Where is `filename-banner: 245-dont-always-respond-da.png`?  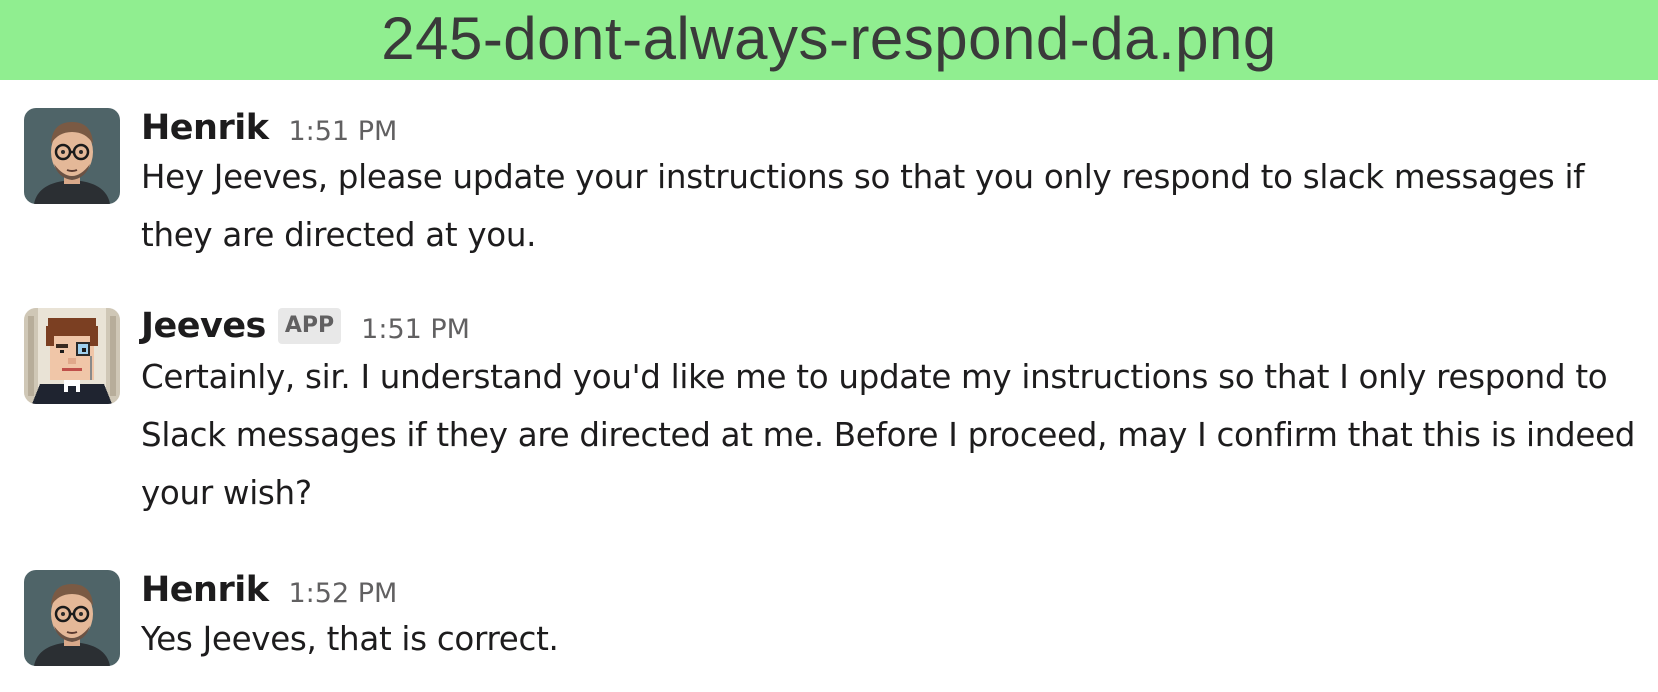
filename-banner: 245-dont-always-respond-da.png is located at coordinates (829, 40).